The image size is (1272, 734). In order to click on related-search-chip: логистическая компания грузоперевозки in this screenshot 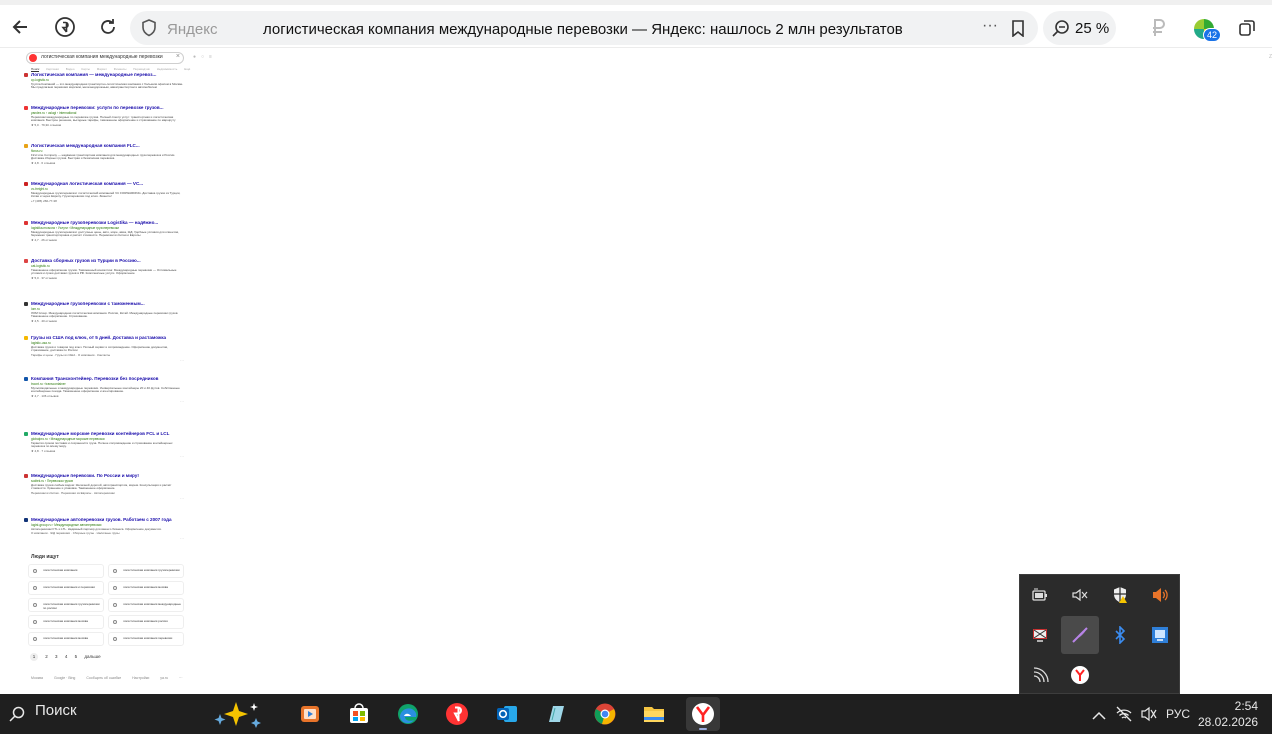, I will do `click(146, 571)`.